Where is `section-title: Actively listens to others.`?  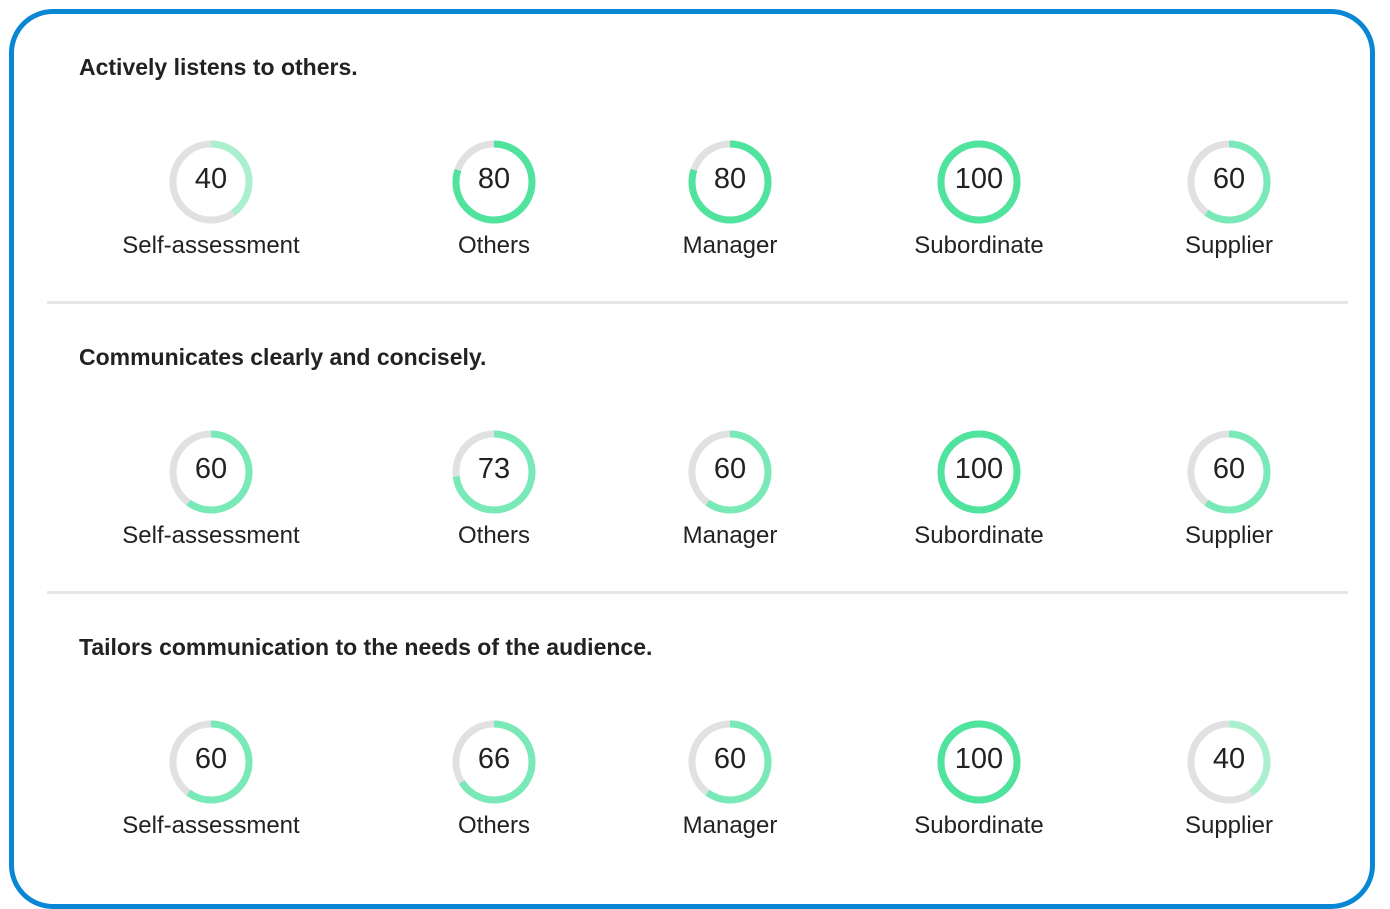
section-title: Actively listens to others. is located at coordinates (218, 67).